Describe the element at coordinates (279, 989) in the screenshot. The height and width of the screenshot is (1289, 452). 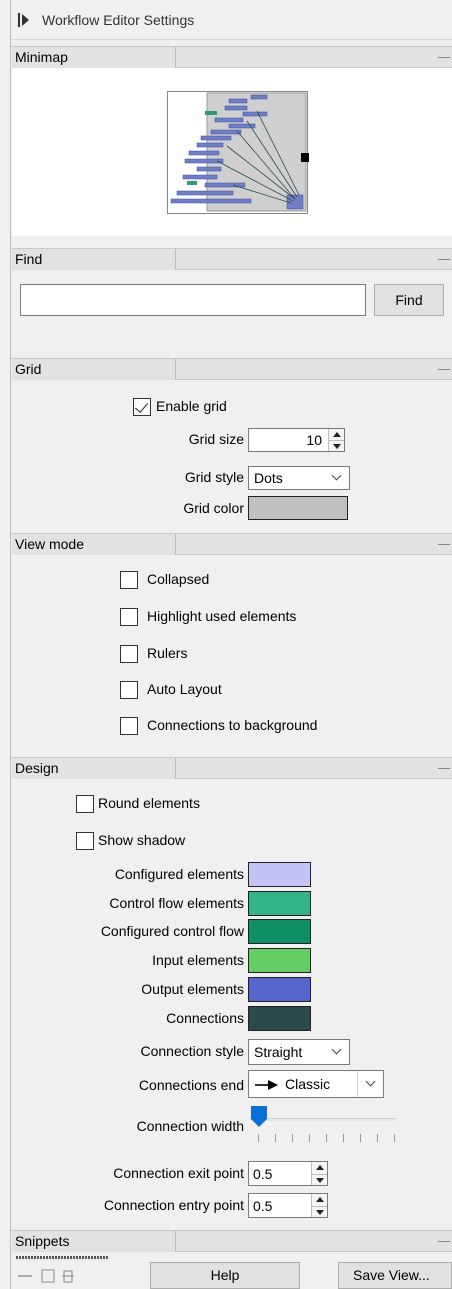
I see `output-elements-swatch` at that location.